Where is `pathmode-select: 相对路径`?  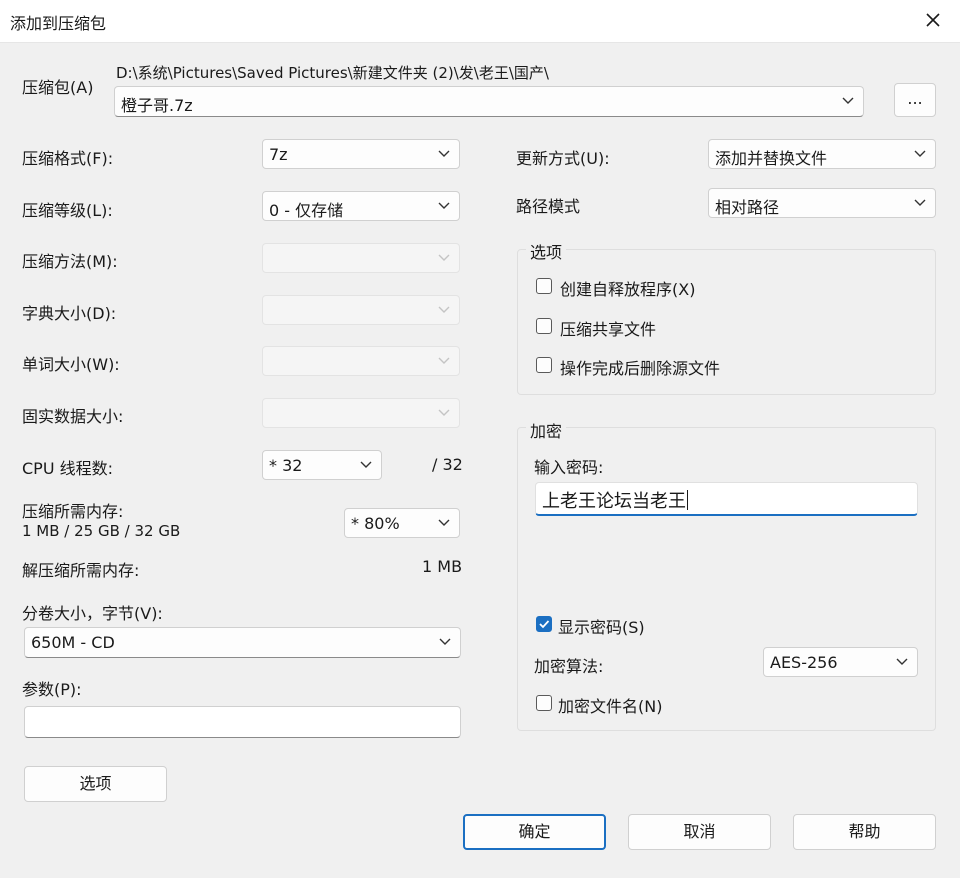
pathmode-select: 相对路径 is located at coordinates (822, 203).